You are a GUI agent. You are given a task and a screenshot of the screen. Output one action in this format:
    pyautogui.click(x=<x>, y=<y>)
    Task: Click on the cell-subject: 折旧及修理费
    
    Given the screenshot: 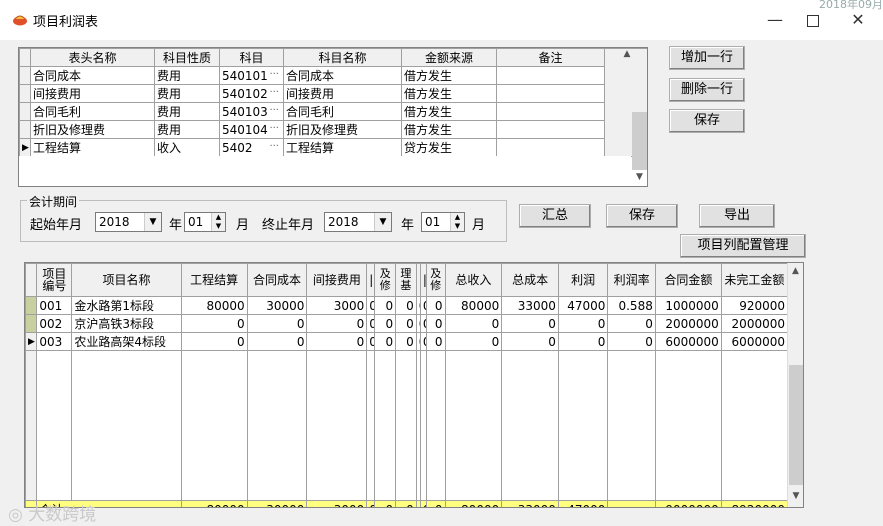 What is the action you would take?
    pyautogui.click(x=342, y=129)
    